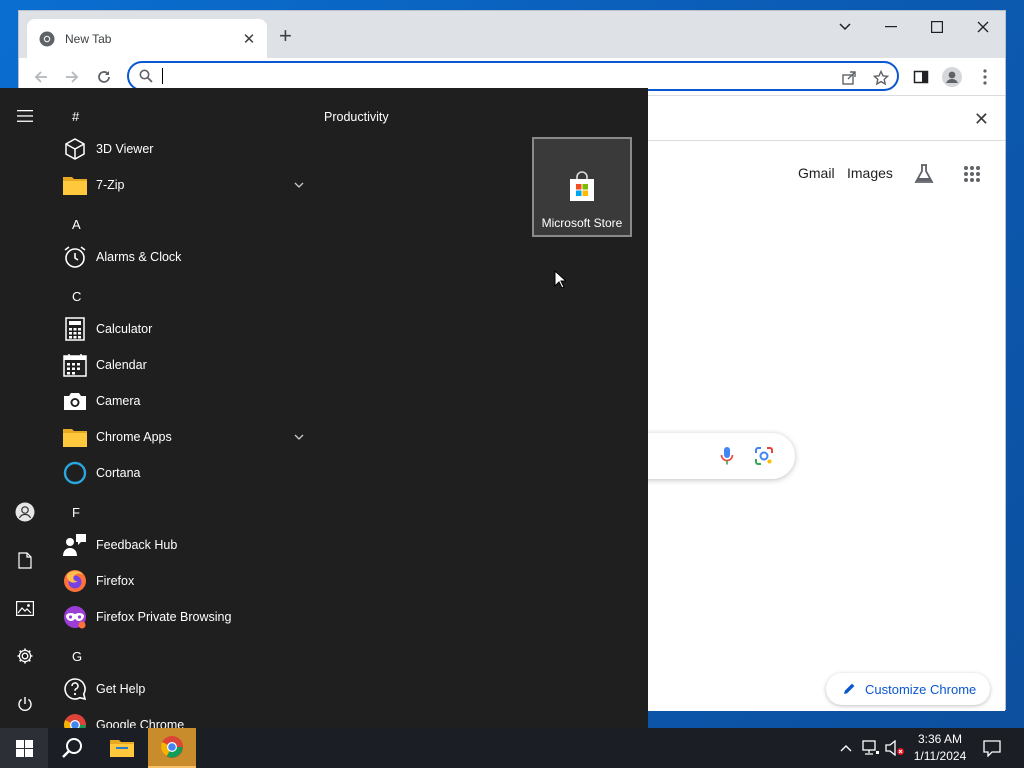  What do you see at coordinates (76, 512) in the screenshot?
I see `section-letter-f: F` at bounding box center [76, 512].